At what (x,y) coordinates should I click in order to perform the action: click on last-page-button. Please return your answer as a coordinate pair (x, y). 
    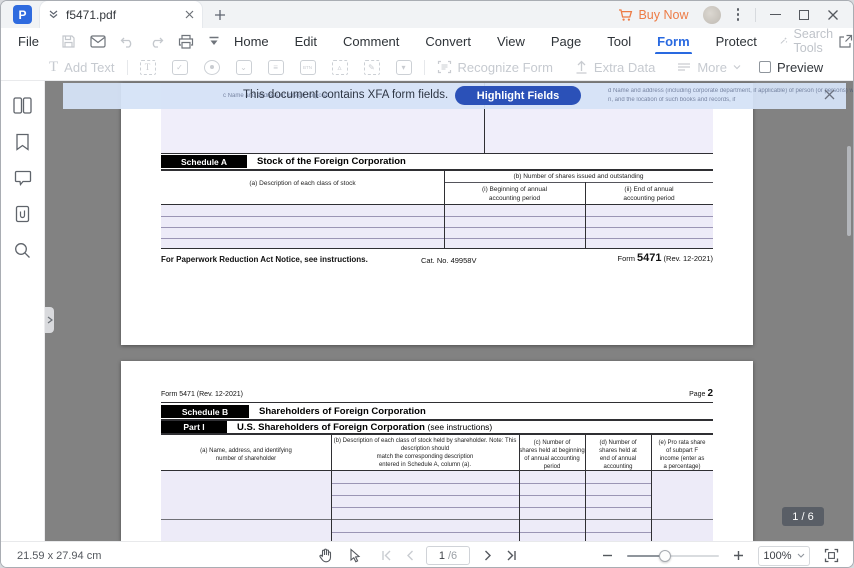
    Looking at the image, I should click on (512, 555).